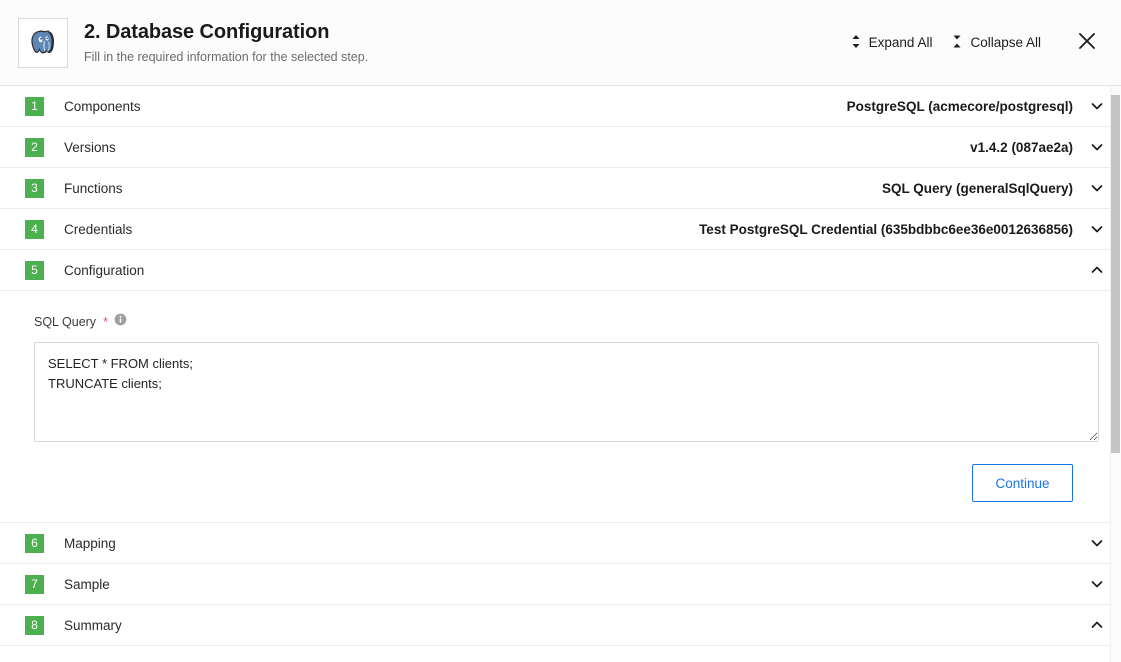 The image size is (1121, 662). I want to click on collapse-all-label: Collapse All, so click(1005, 42).